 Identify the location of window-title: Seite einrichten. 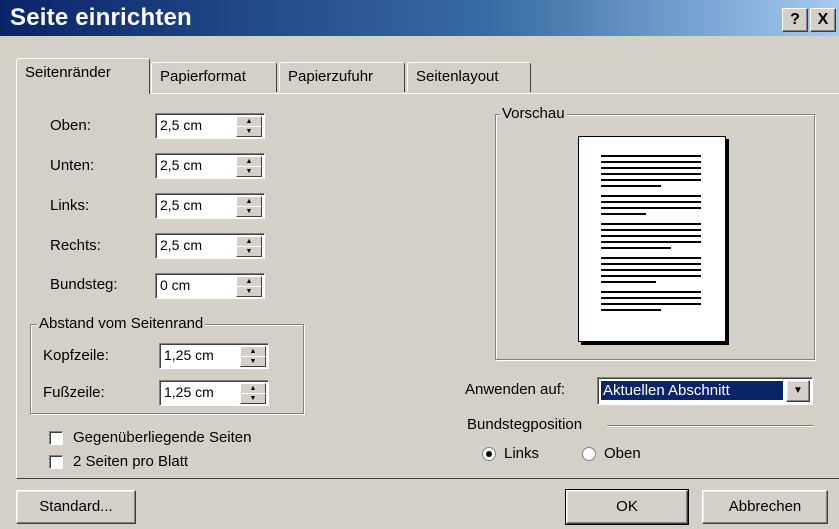
(101, 17).